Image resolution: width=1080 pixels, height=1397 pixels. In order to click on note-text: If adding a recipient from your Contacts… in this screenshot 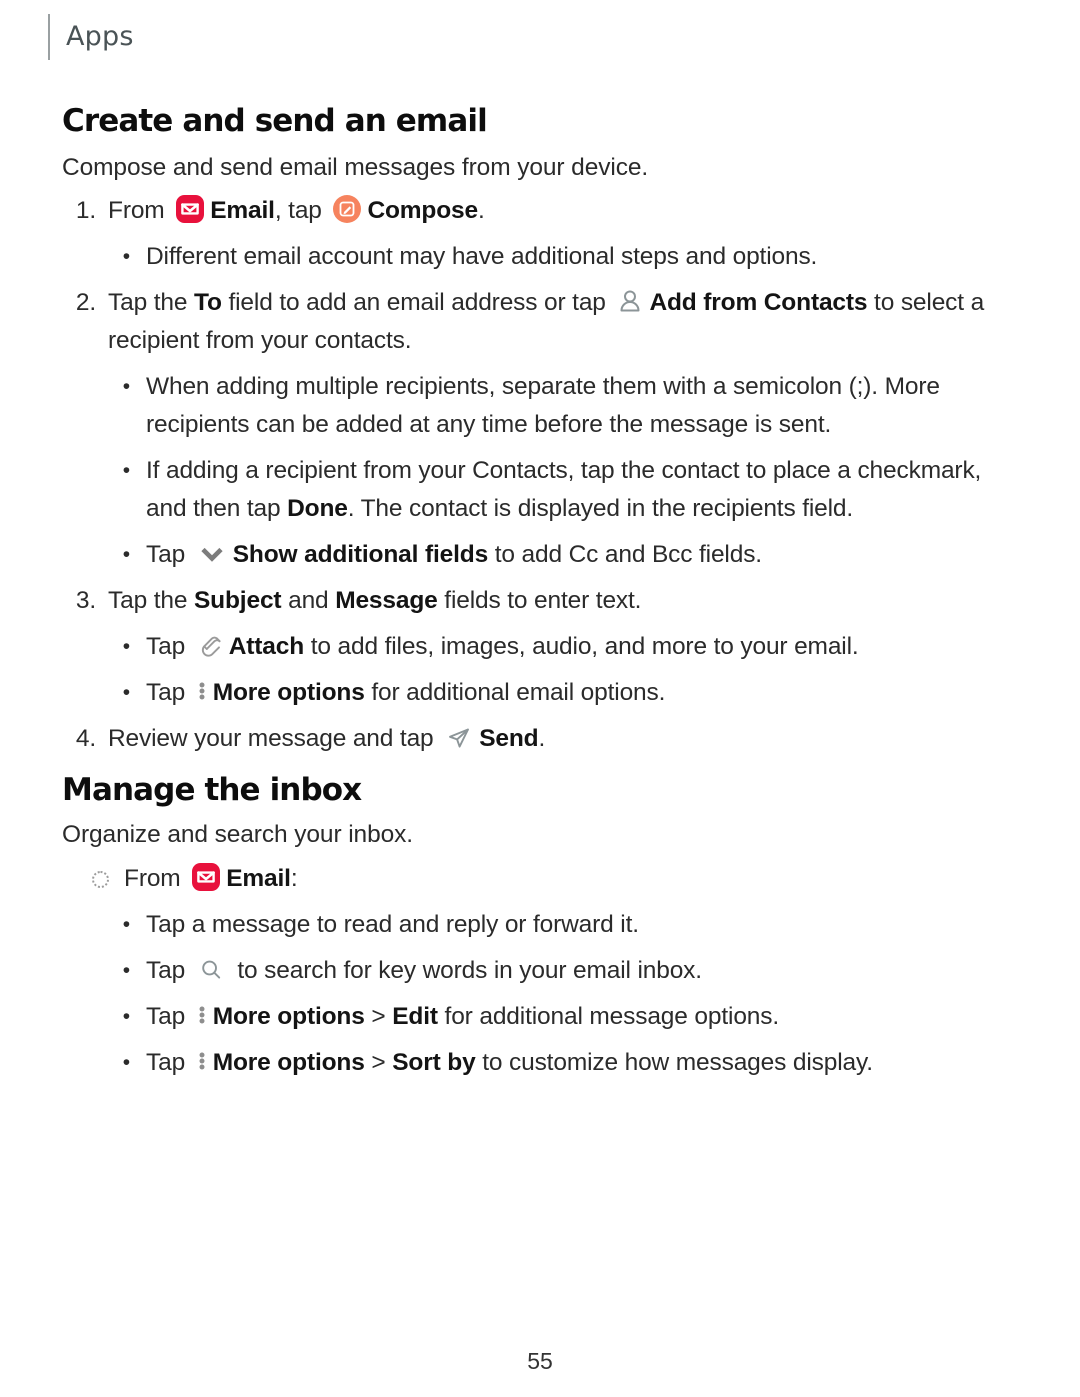, I will do `click(584, 490)`.